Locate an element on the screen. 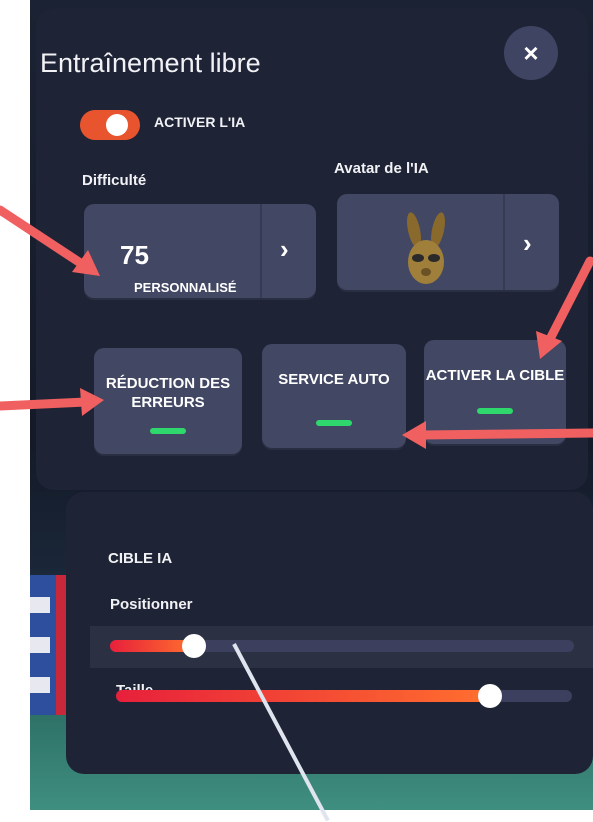 This screenshot has height=822, width=593. size-slider-thumb is located at coordinates (489, 696).